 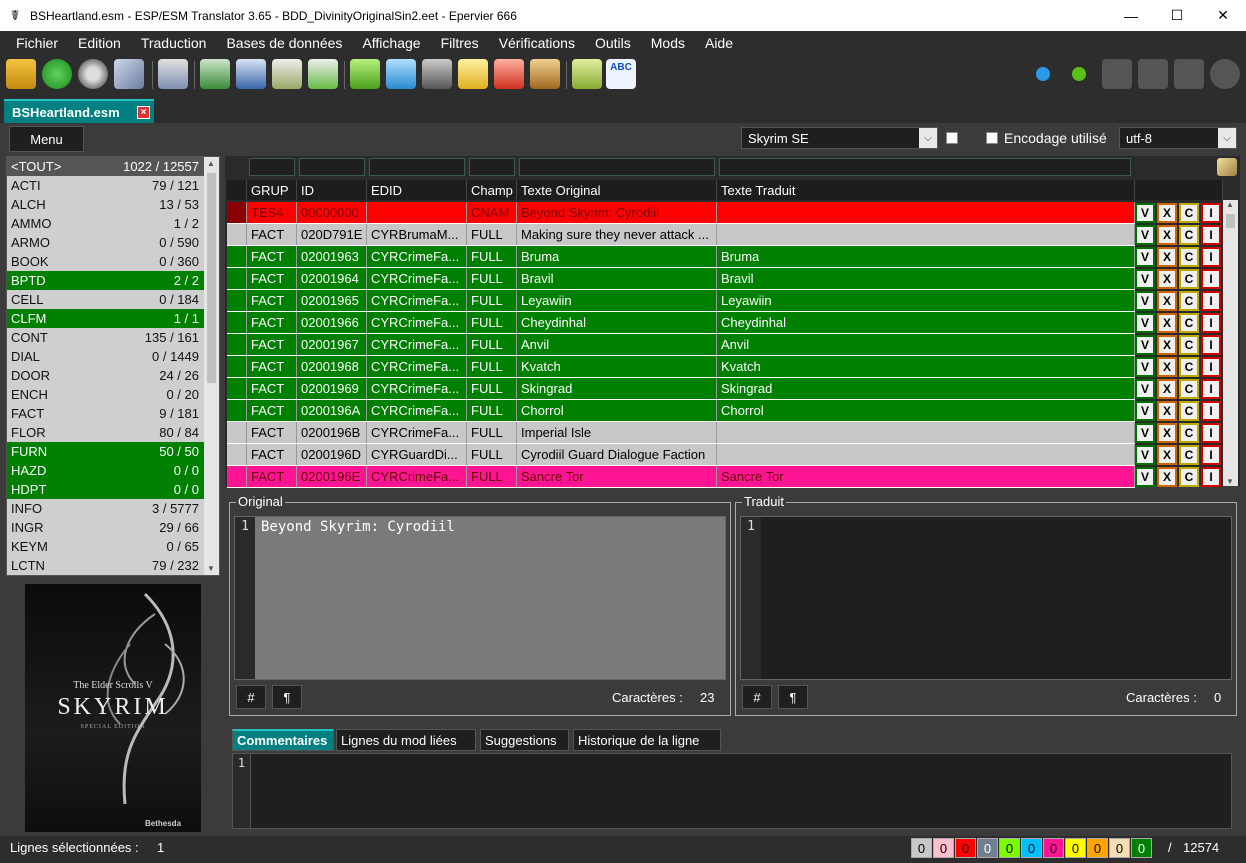 I want to click on filter-translated-input, so click(x=925, y=167).